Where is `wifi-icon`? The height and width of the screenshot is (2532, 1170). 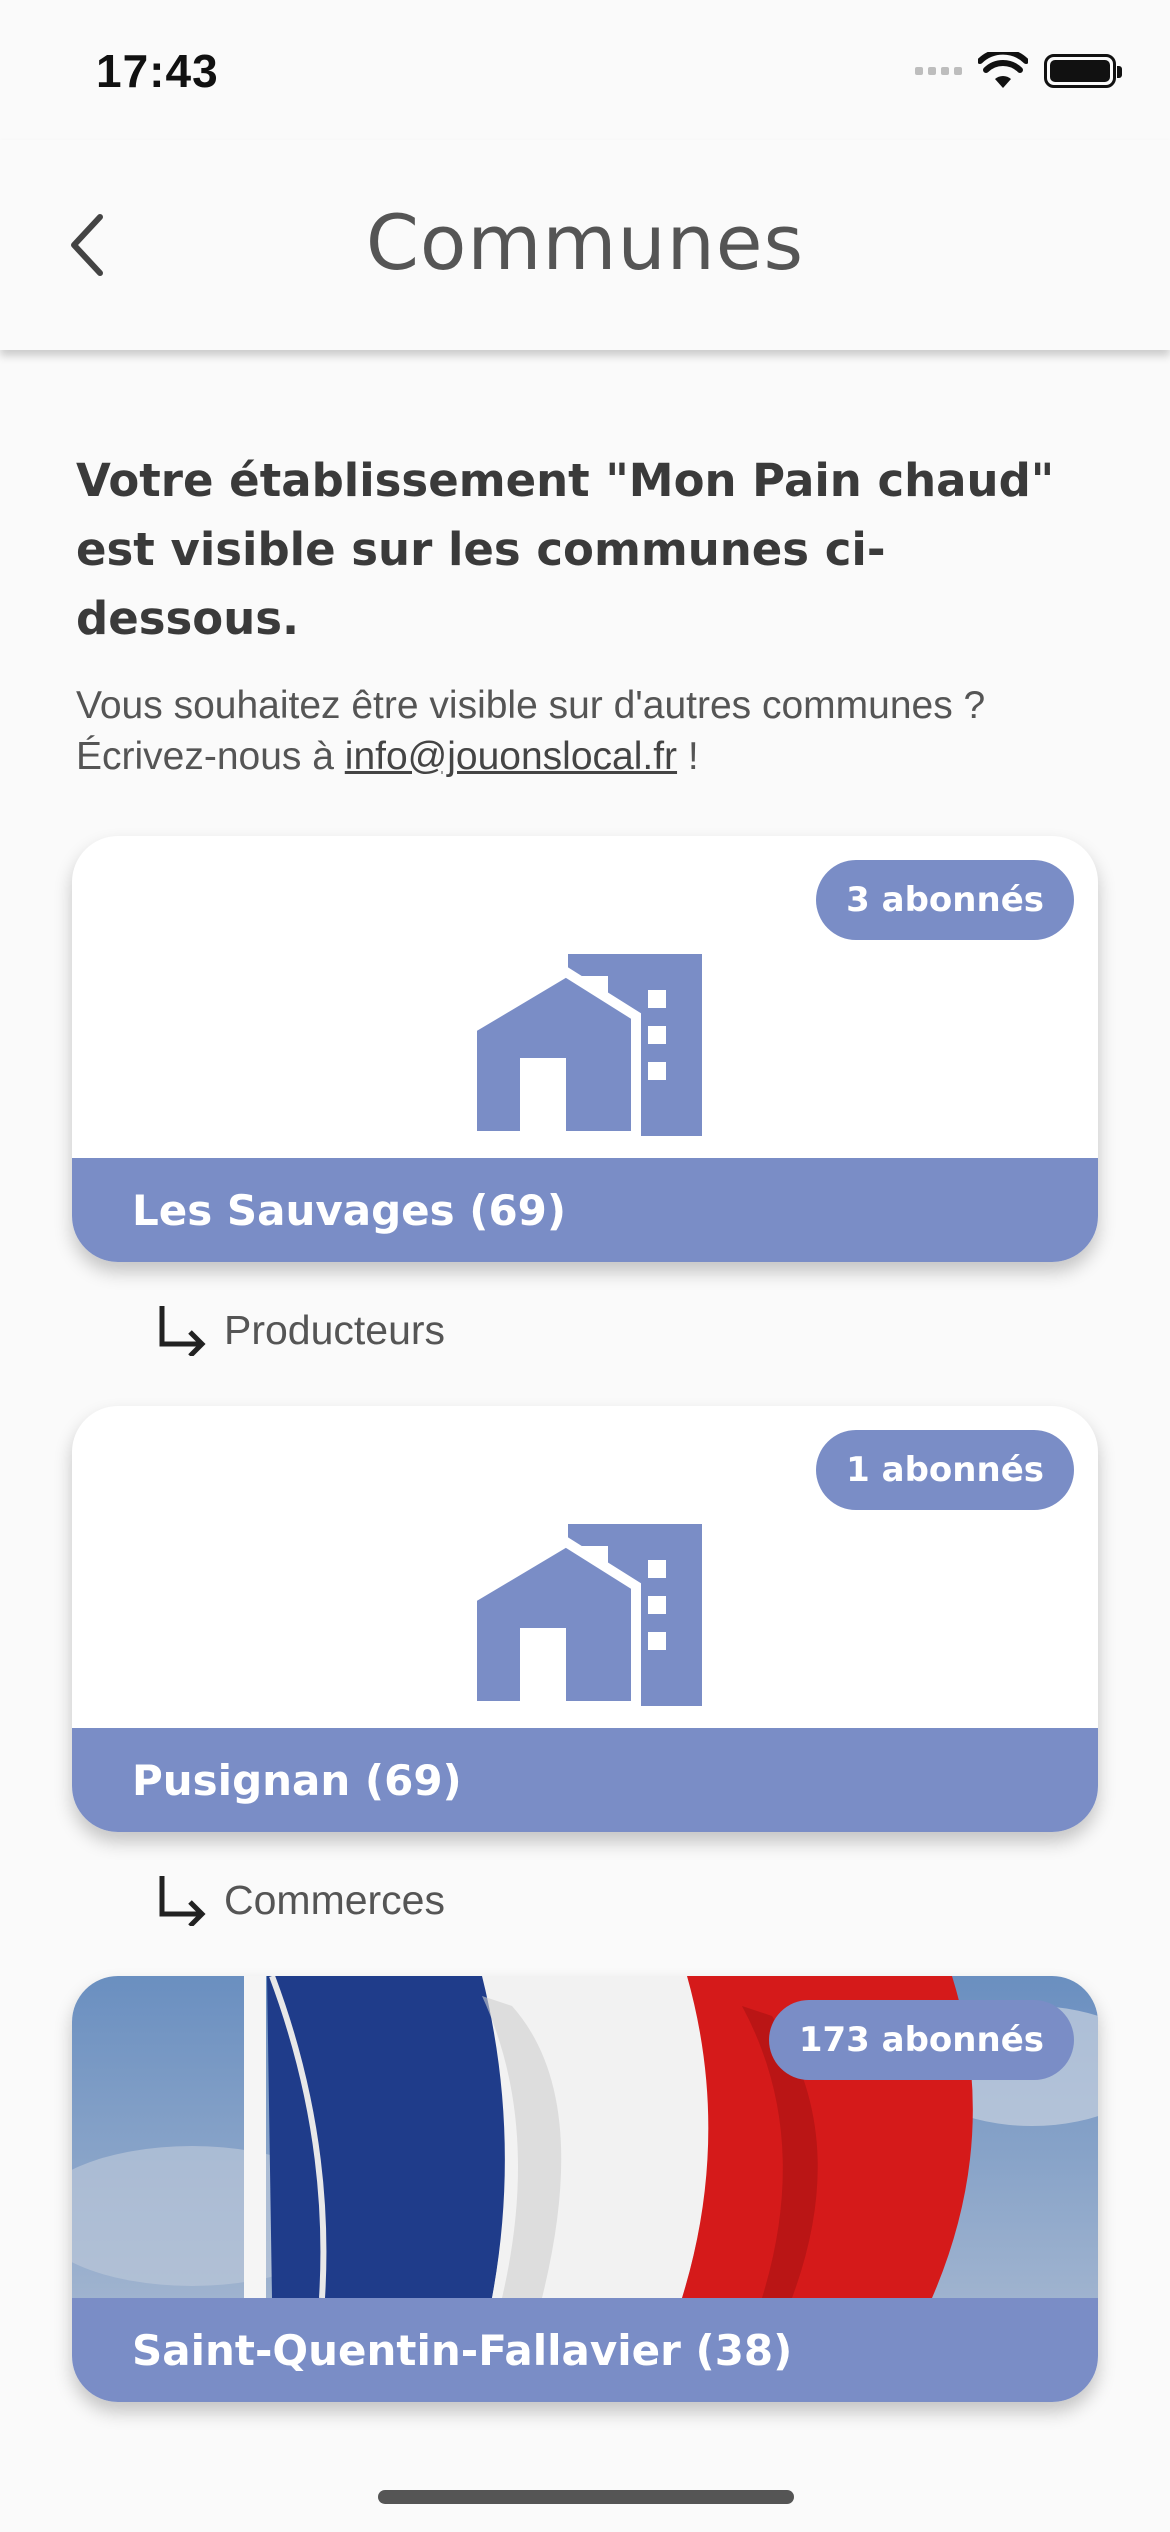 wifi-icon is located at coordinates (1003, 70).